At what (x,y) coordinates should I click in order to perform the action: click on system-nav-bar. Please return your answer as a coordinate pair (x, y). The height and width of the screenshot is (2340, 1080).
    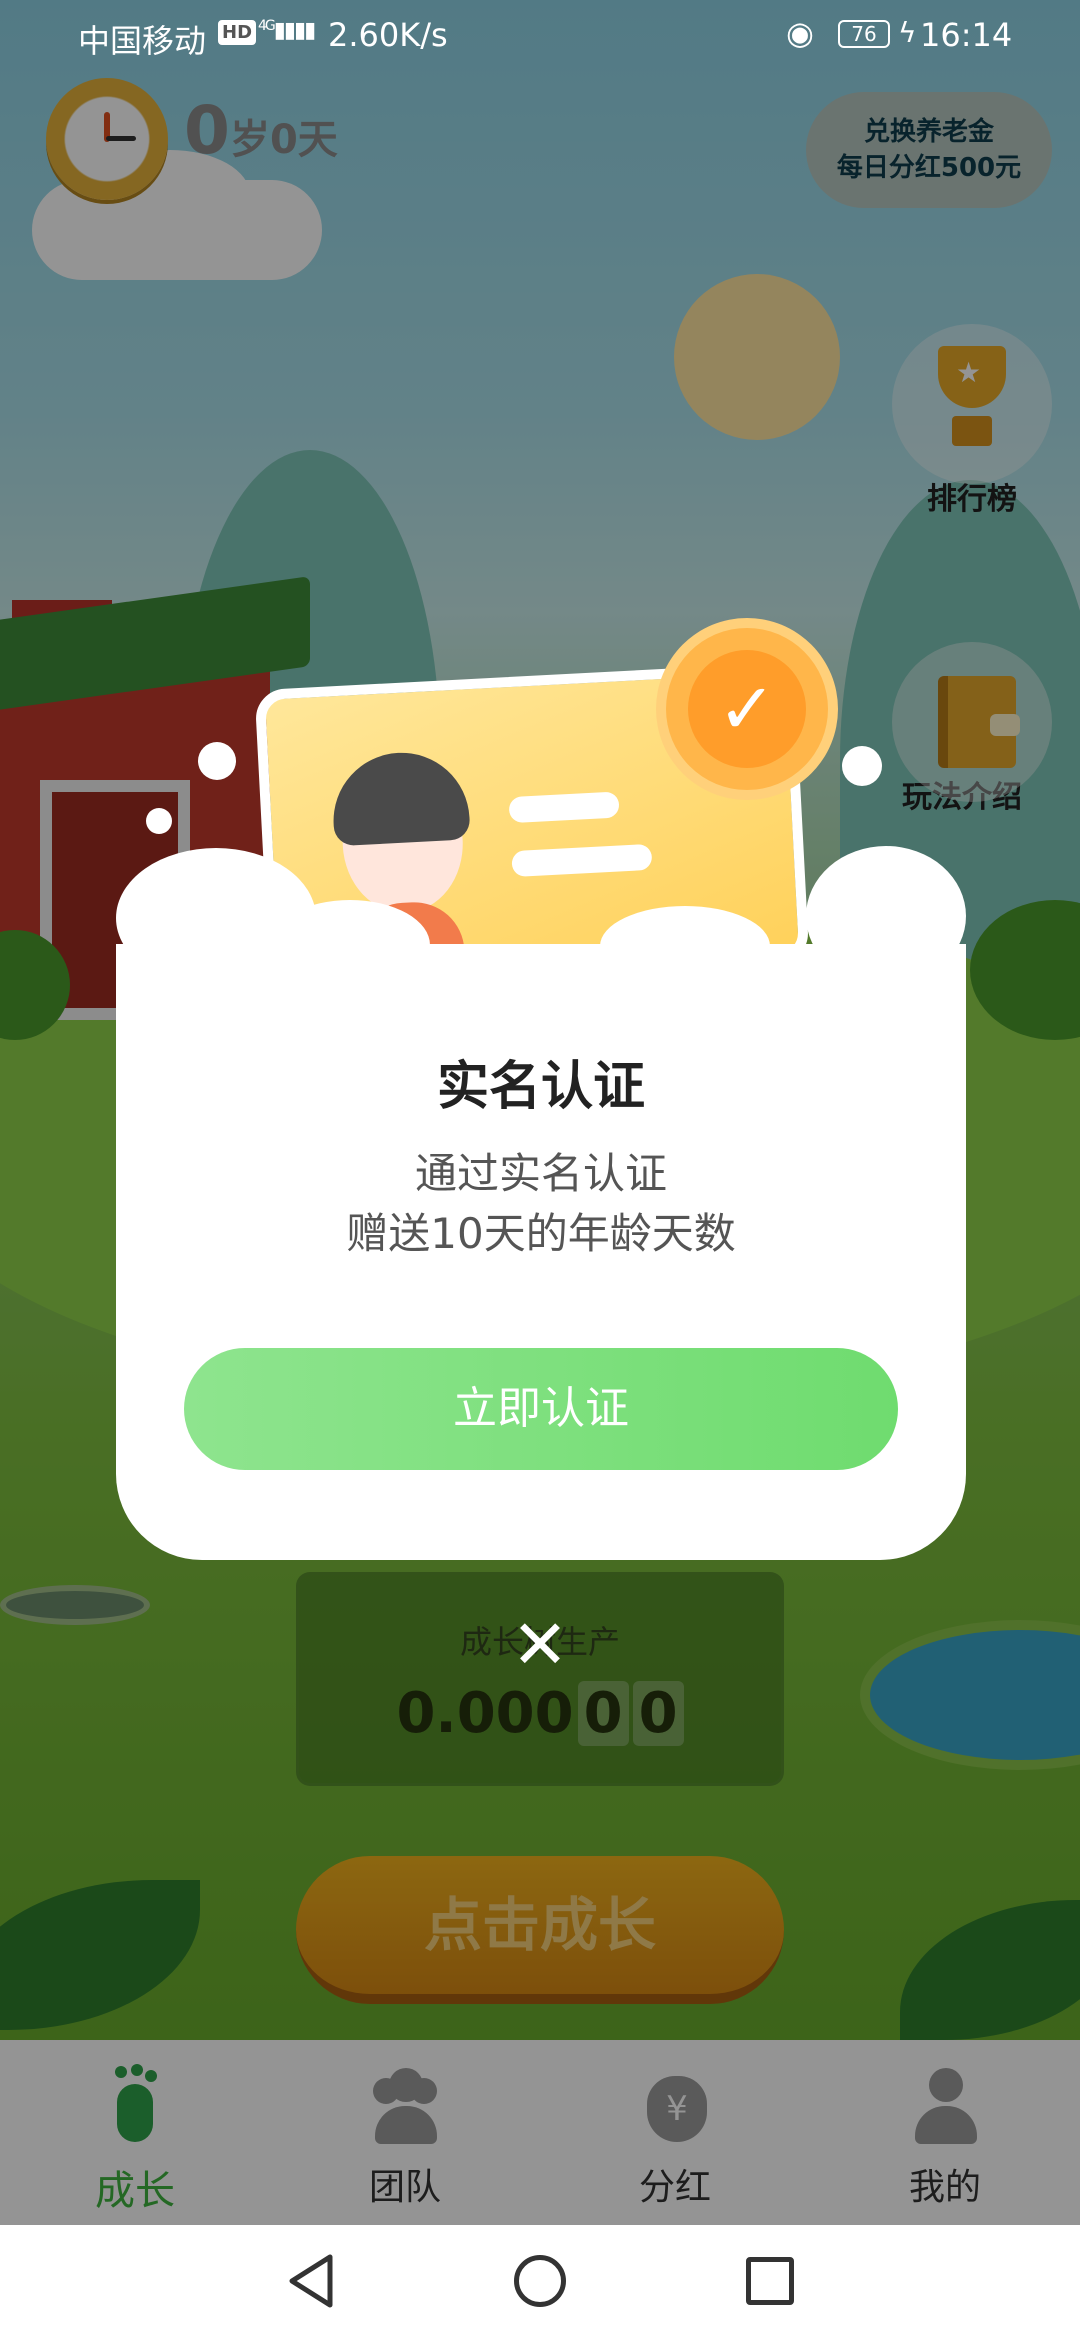
    Looking at the image, I should click on (540, 2282).